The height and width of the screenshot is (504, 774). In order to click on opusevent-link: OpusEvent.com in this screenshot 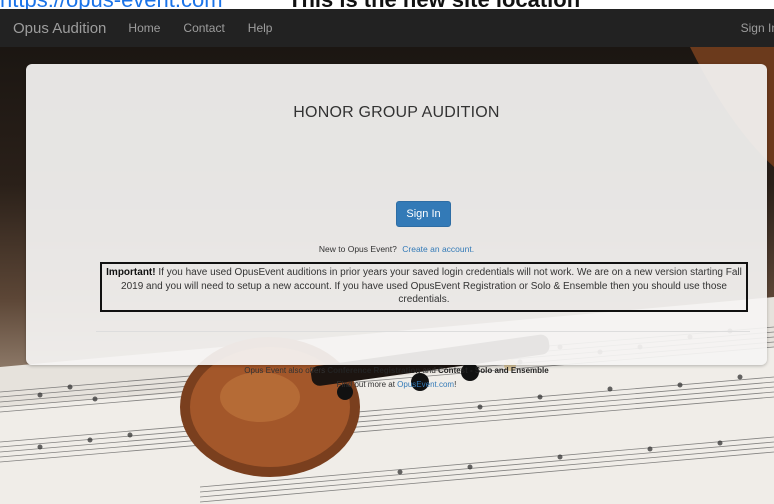, I will do `click(425, 384)`.